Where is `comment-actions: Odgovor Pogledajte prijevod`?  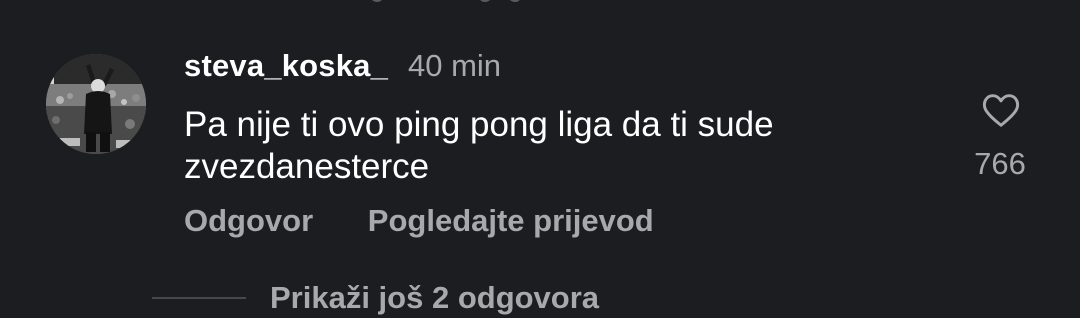 comment-actions: Odgovor Pogledajte prijevod is located at coordinates (419, 221).